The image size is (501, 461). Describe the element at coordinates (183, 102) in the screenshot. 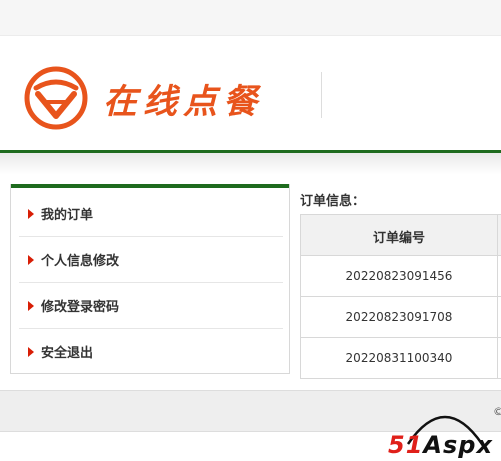

I see `site-logo-text: 在线点餐` at that location.